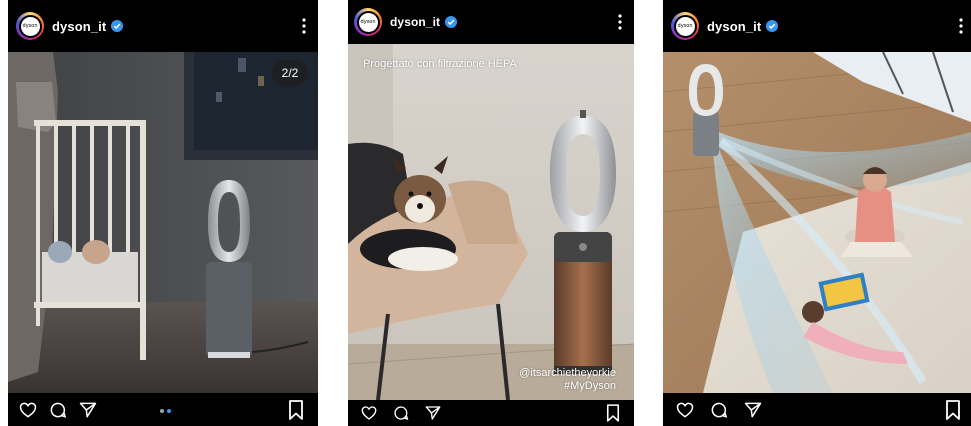  Describe the element at coordinates (567, 373) in the screenshot. I see `tag-overlay: @itsarchietheyorkie` at that location.